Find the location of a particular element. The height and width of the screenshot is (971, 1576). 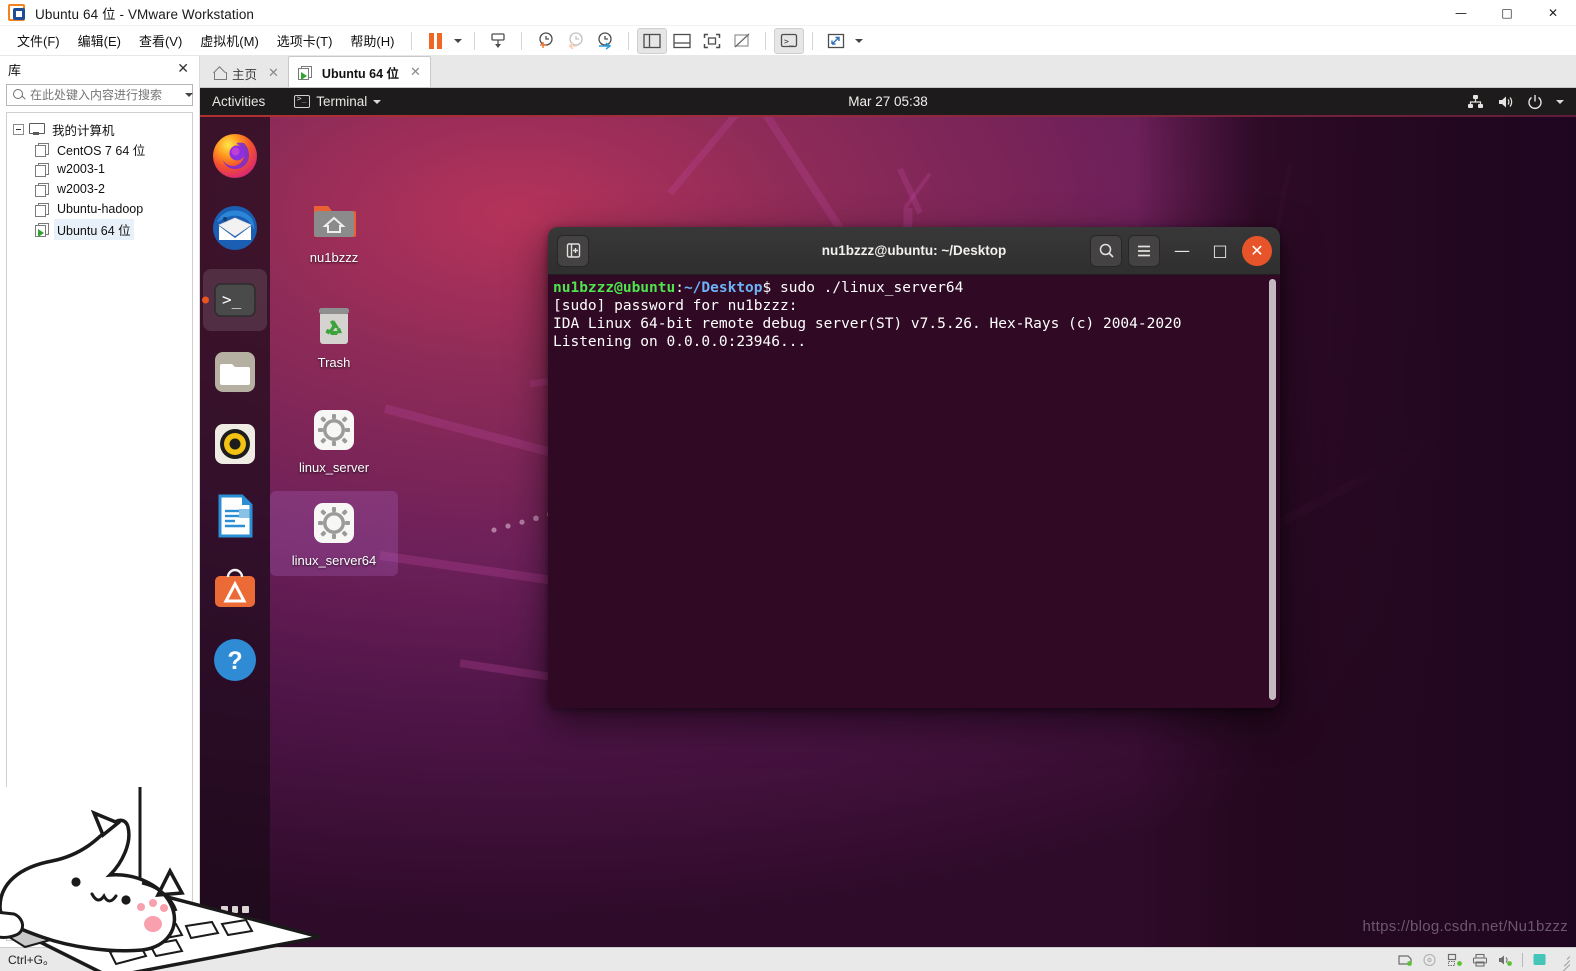

stretch-button is located at coordinates (836, 41).